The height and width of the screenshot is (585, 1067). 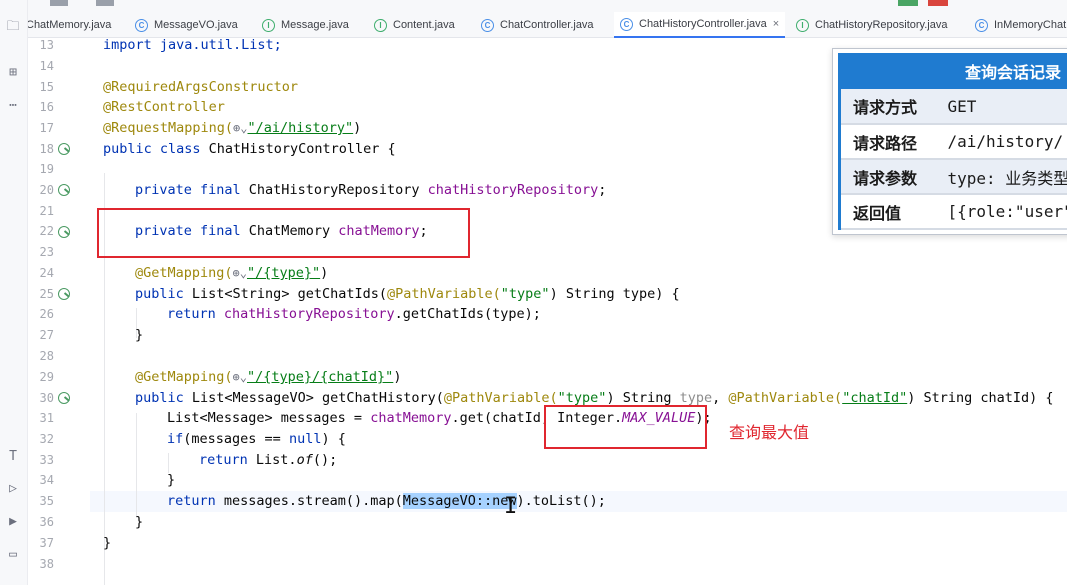 I want to click on code-token: ;, so click(x=602, y=190).